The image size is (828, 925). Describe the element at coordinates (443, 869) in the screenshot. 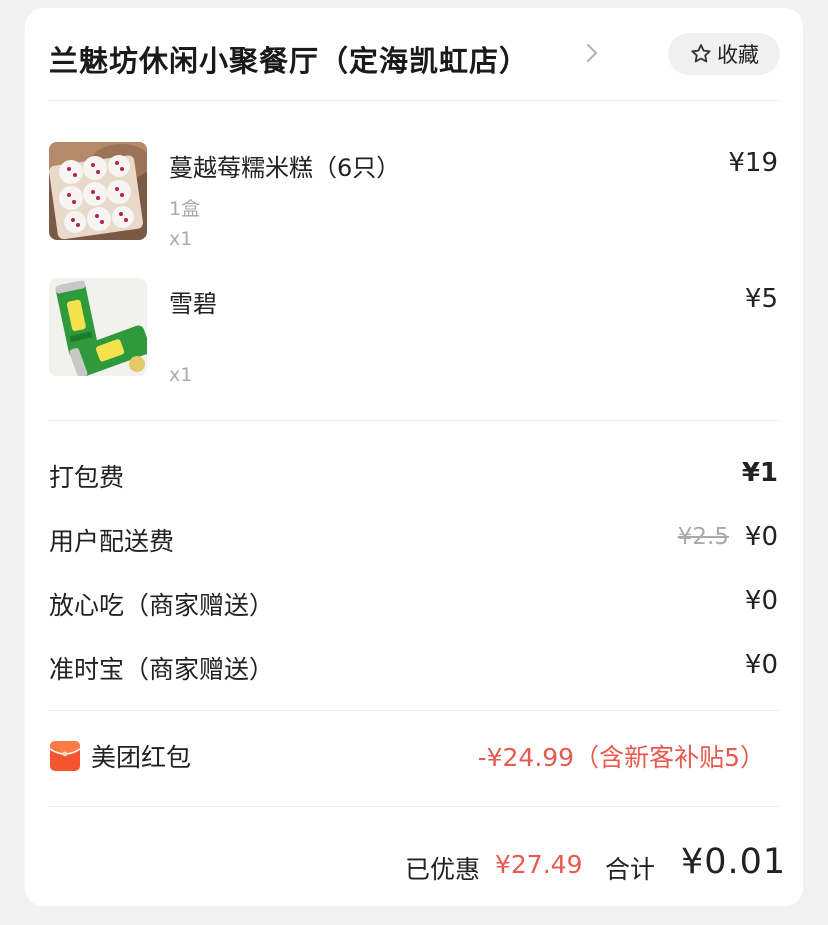

I see `saved-label: 已优惠` at that location.